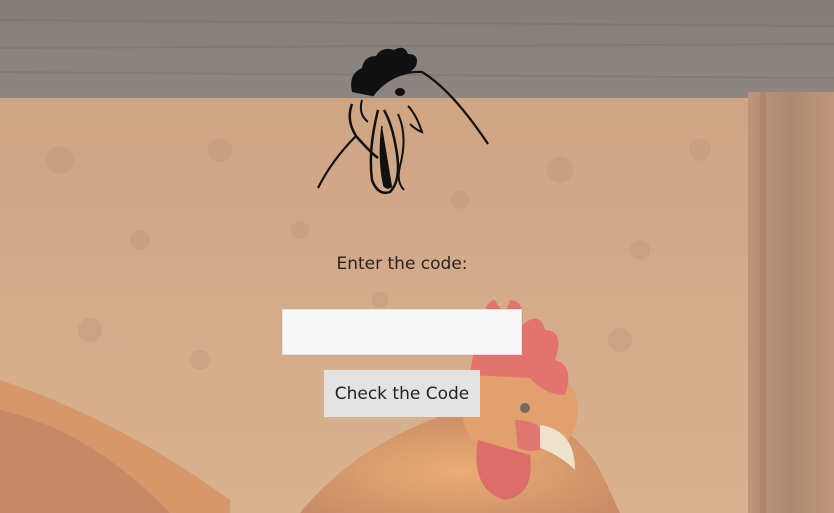 The width and height of the screenshot is (834, 513). What do you see at coordinates (402, 332) in the screenshot?
I see `code-input` at bounding box center [402, 332].